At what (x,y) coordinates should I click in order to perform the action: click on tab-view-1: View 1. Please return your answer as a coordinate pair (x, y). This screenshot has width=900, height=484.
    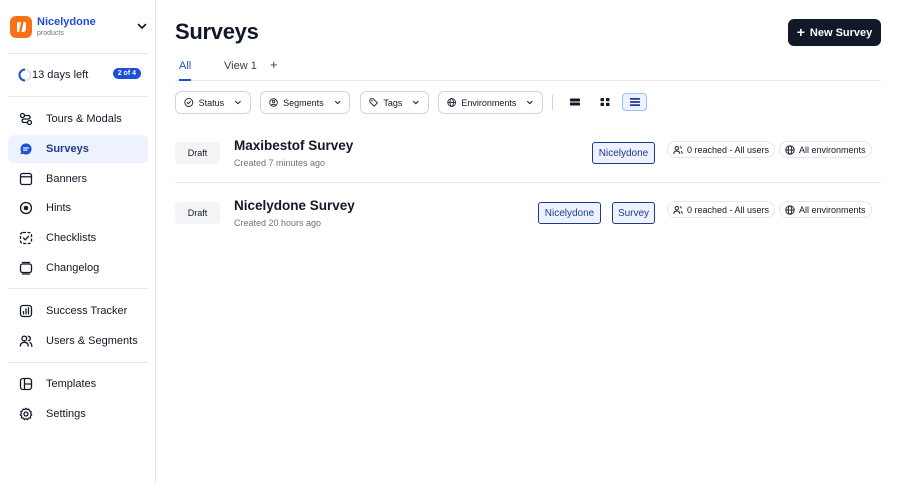
    Looking at the image, I should click on (240, 70).